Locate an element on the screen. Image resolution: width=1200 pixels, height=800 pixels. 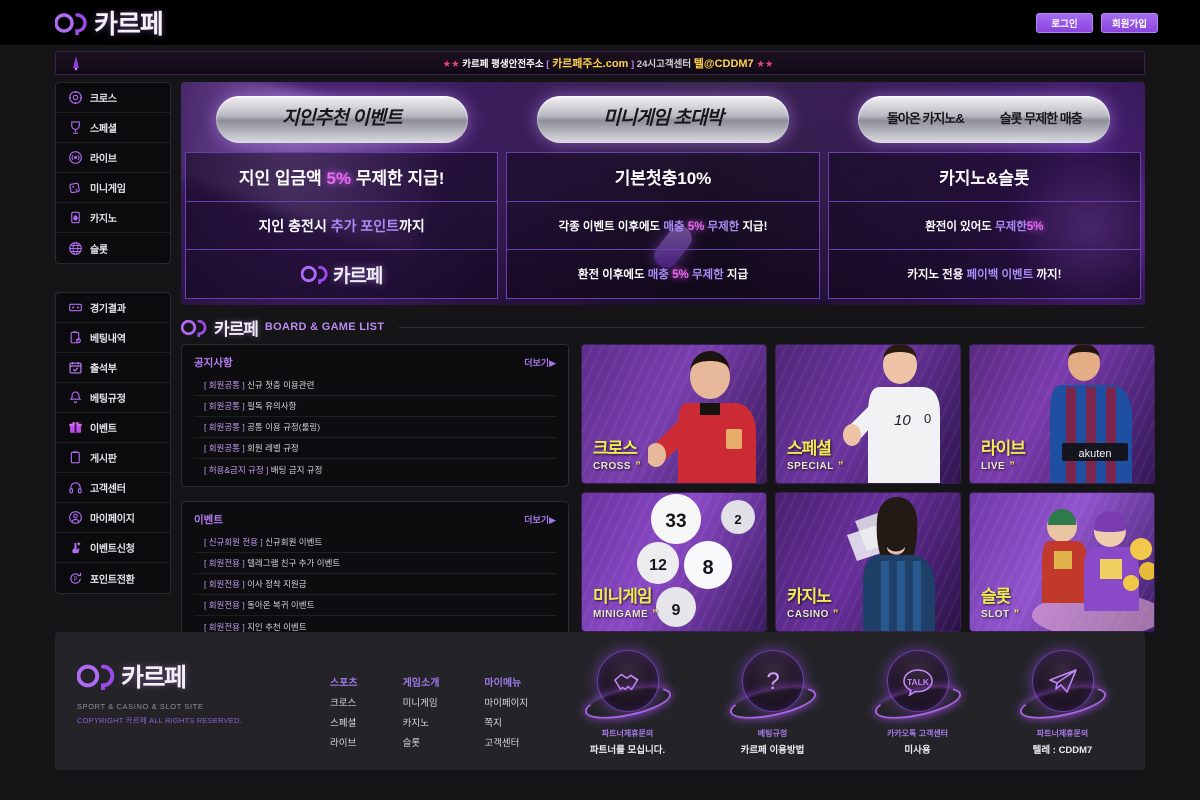
banner-logo: 카르페 is located at coordinates (341, 274).